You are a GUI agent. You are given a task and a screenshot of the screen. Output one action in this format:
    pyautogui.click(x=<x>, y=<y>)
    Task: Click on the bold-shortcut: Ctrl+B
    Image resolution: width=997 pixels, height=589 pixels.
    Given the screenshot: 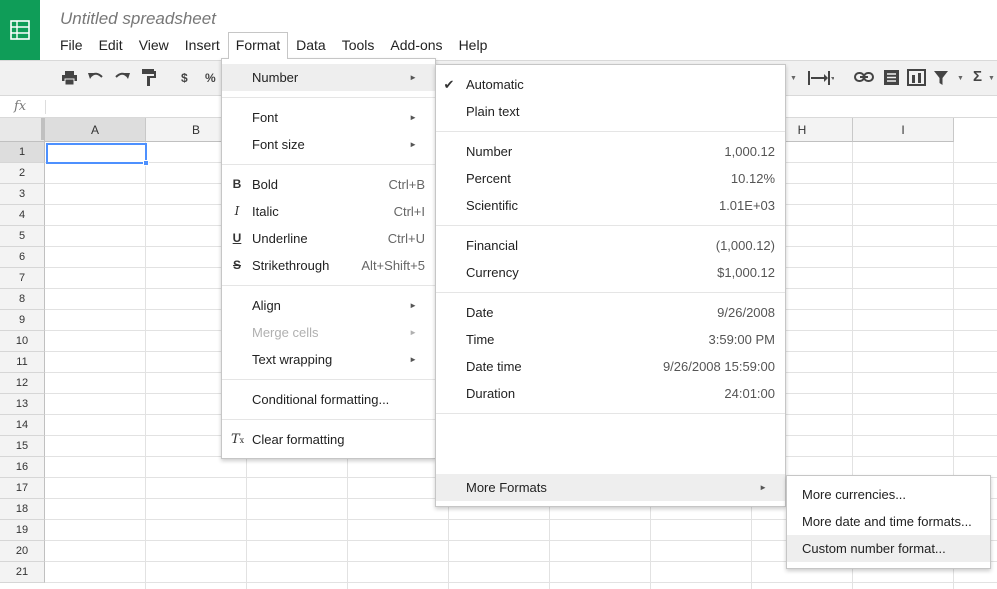 What is the action you would take?
    pyautogui.click(x=406, y=184)
    